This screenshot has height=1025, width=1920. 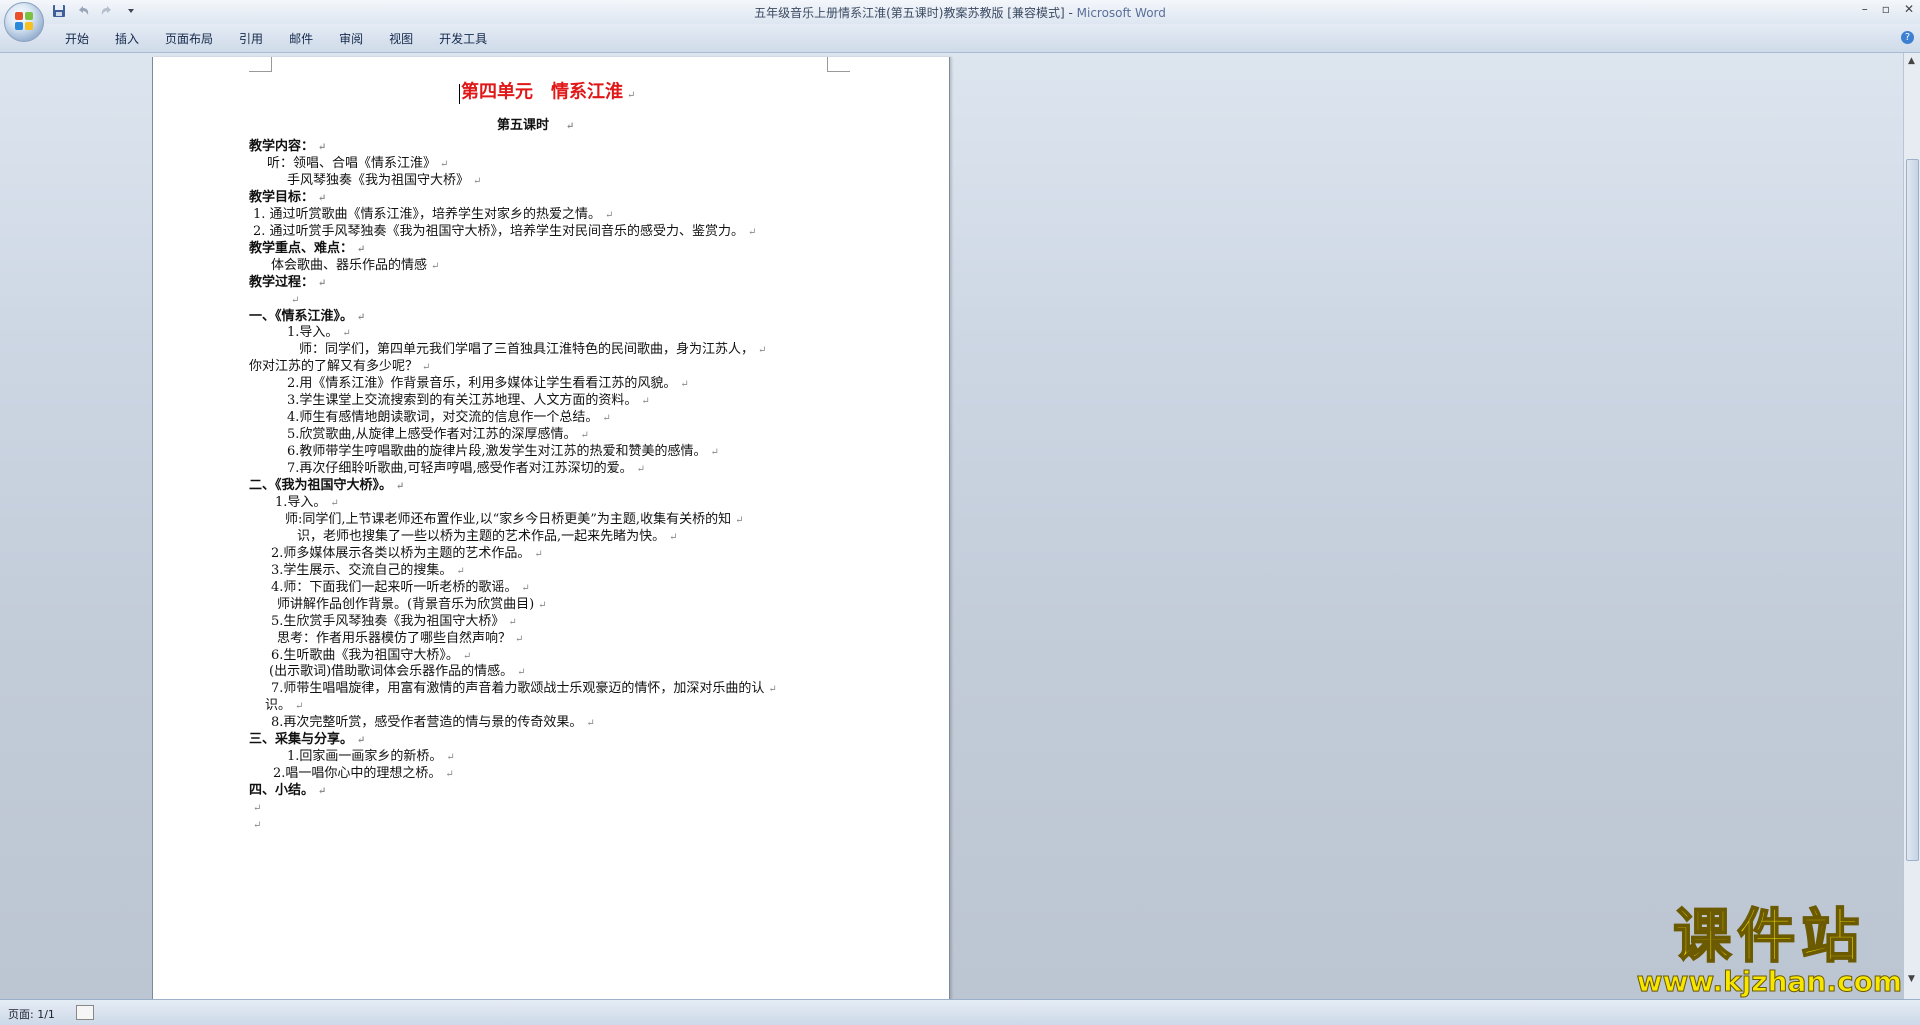 I want to click on document-line: 5.生欣赏手风琴独奏《我为祖国守大桥》 ↵, so click(x=394, y=622).